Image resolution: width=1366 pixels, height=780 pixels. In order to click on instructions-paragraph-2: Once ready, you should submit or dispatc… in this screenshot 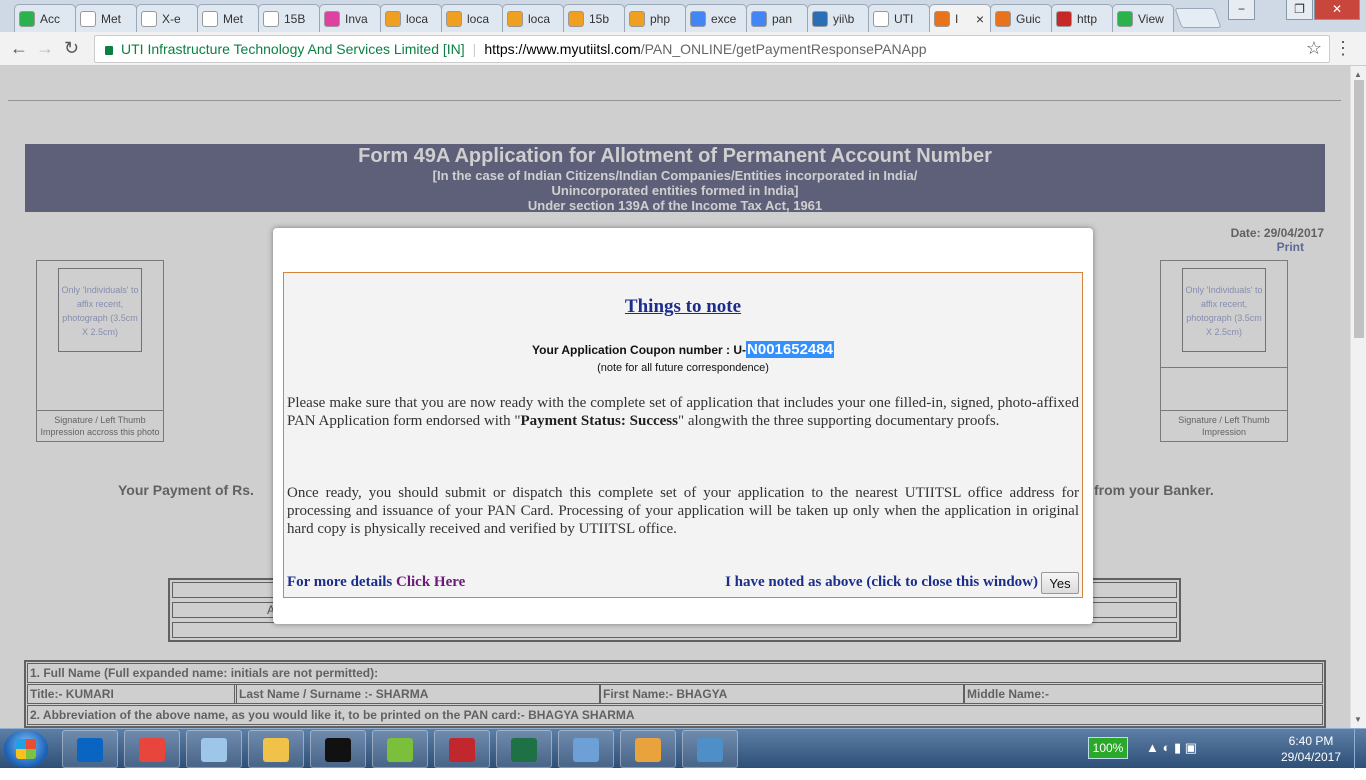, I will do `click(683, 511)`.